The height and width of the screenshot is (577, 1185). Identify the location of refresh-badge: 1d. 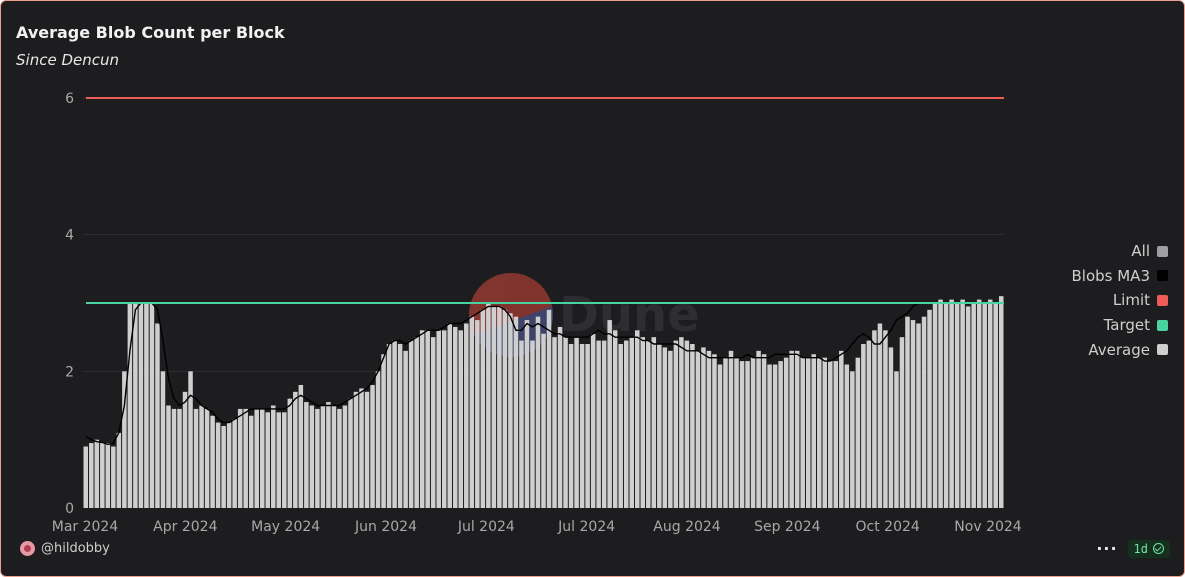
(1148, 548).